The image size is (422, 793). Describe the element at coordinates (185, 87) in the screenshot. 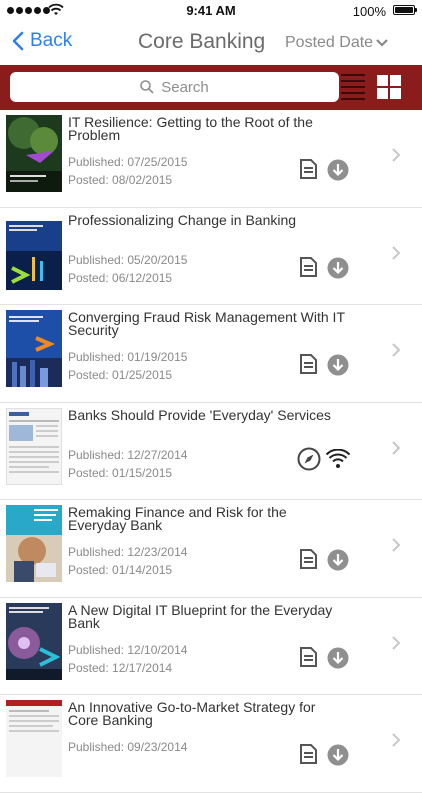

I see `search-placeholder: Search` at that location.